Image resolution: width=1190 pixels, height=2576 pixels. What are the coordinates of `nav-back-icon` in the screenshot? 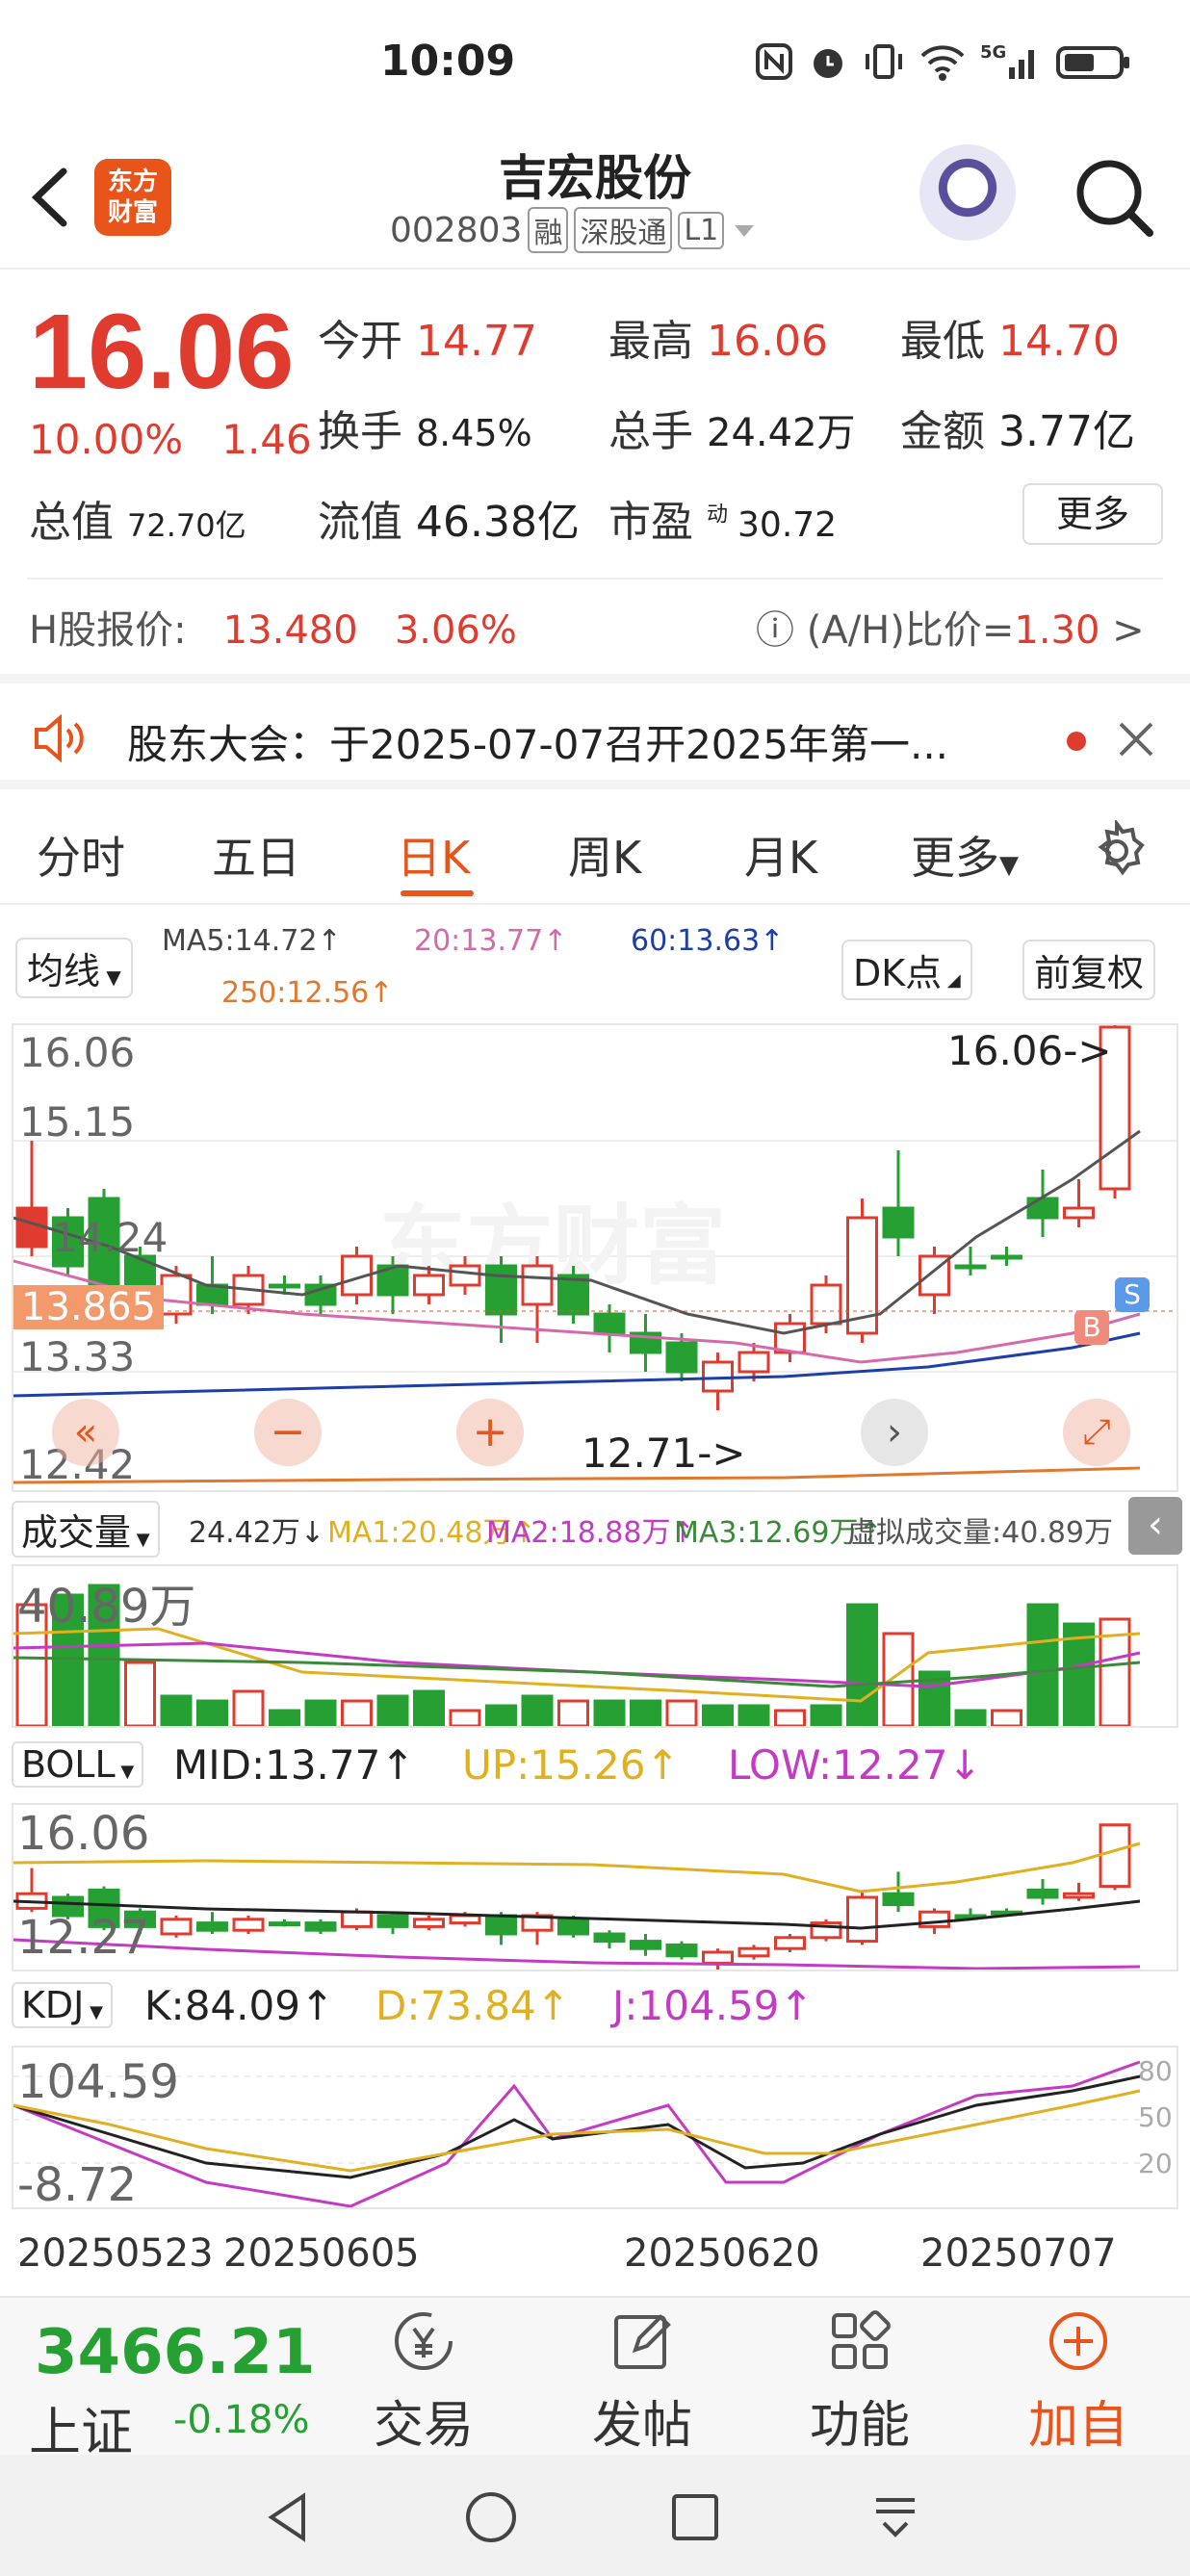 It's located at (289, 2517).